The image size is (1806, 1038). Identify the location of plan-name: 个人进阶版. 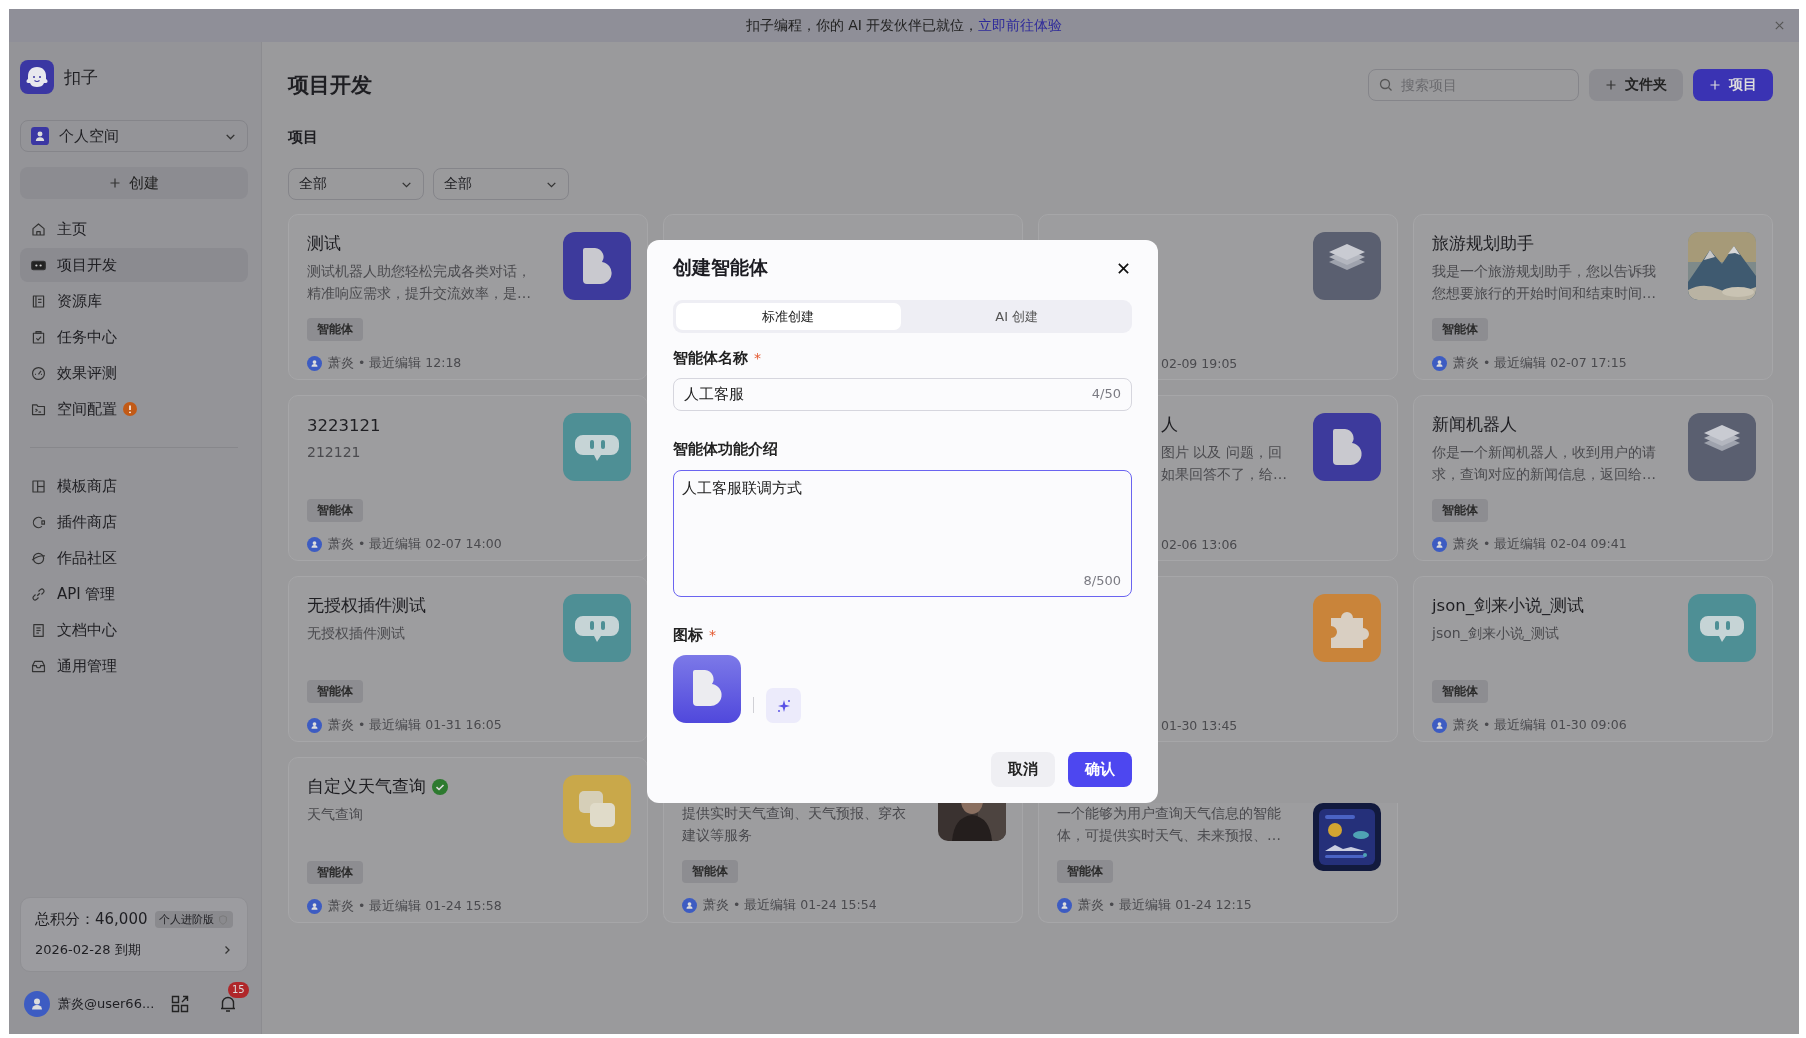
(186, 919).